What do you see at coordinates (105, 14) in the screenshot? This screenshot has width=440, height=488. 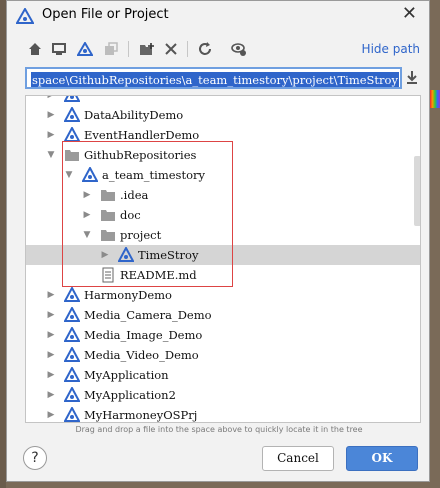 I see `window-title: Open File or Project` at bounding box center [105, 14].